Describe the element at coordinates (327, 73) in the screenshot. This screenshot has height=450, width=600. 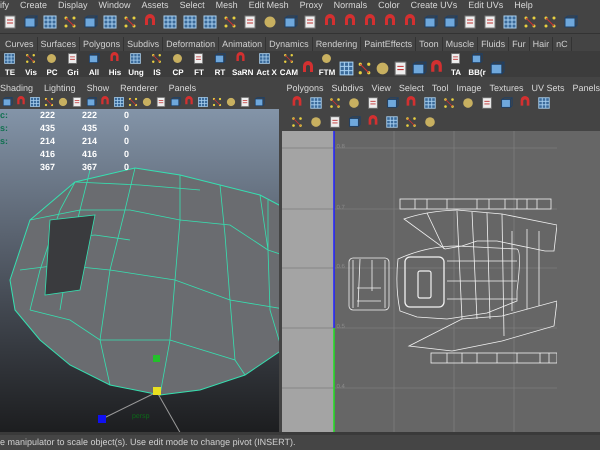
I see `shelf-button: FTM` at that location.